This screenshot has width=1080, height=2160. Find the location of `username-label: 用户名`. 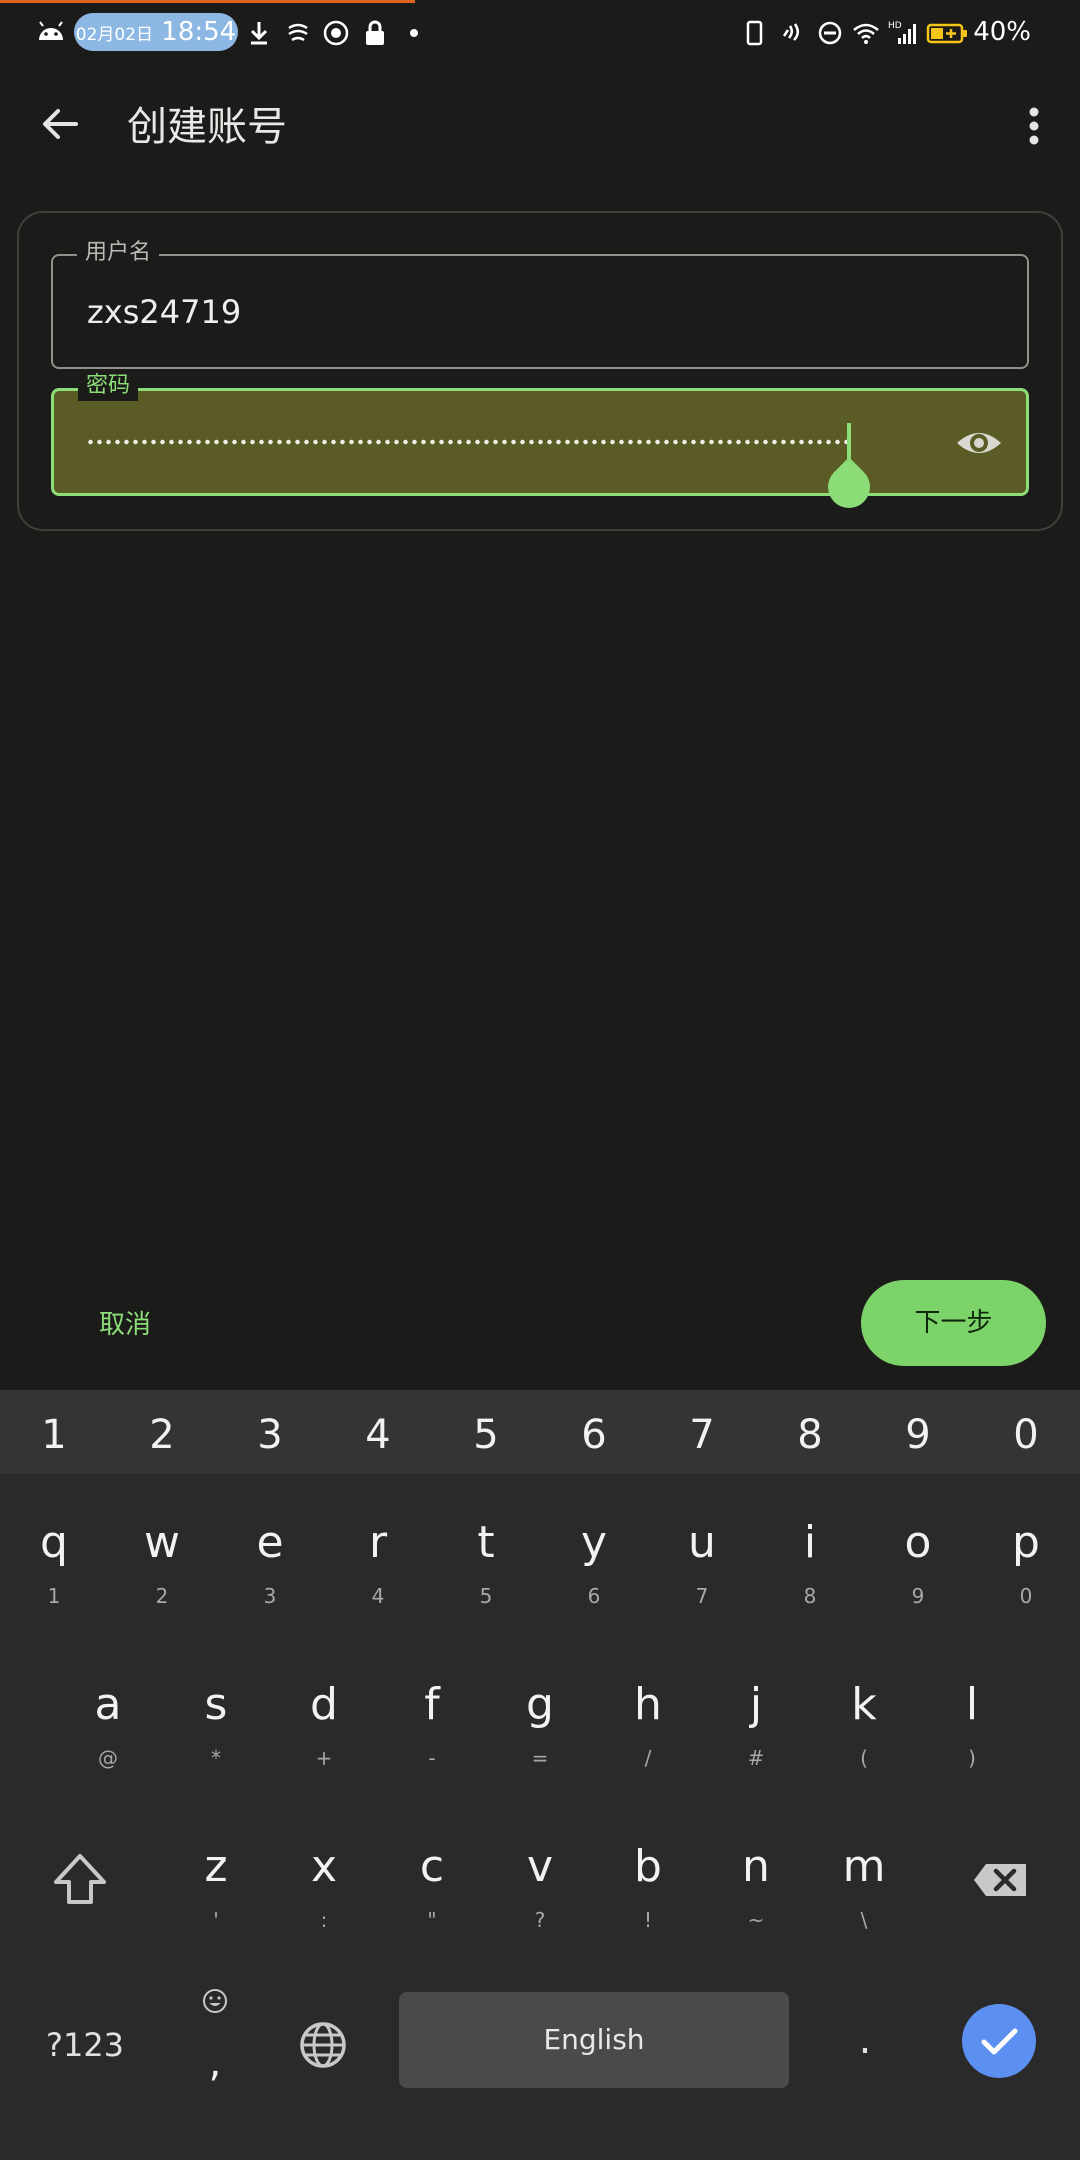

username-label: 用户名 is located at coordinates (118, 253).